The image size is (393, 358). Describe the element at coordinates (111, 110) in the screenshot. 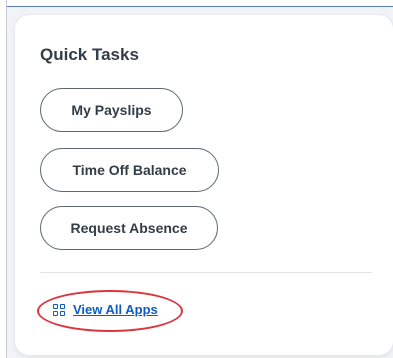

I see `my-payslips-button: My Payslips` at that location.